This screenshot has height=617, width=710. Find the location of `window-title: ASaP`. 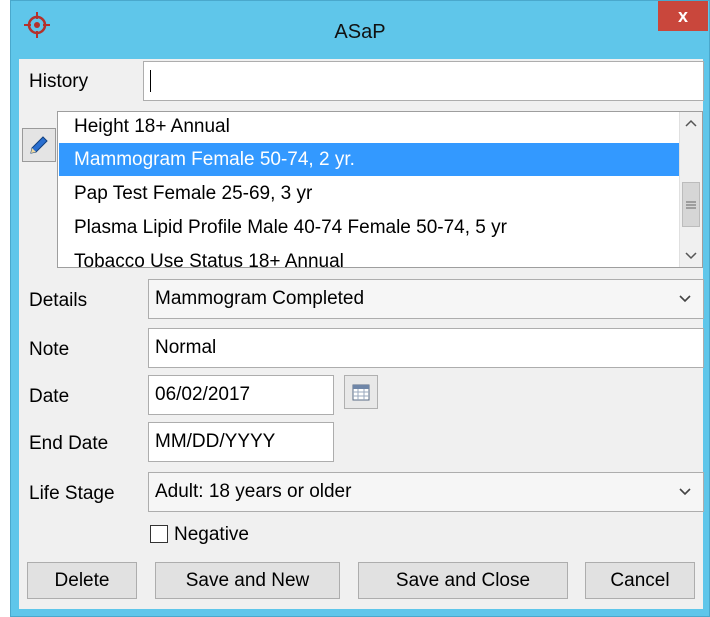

window-title: ASaP is located at coordinates (360, 32).